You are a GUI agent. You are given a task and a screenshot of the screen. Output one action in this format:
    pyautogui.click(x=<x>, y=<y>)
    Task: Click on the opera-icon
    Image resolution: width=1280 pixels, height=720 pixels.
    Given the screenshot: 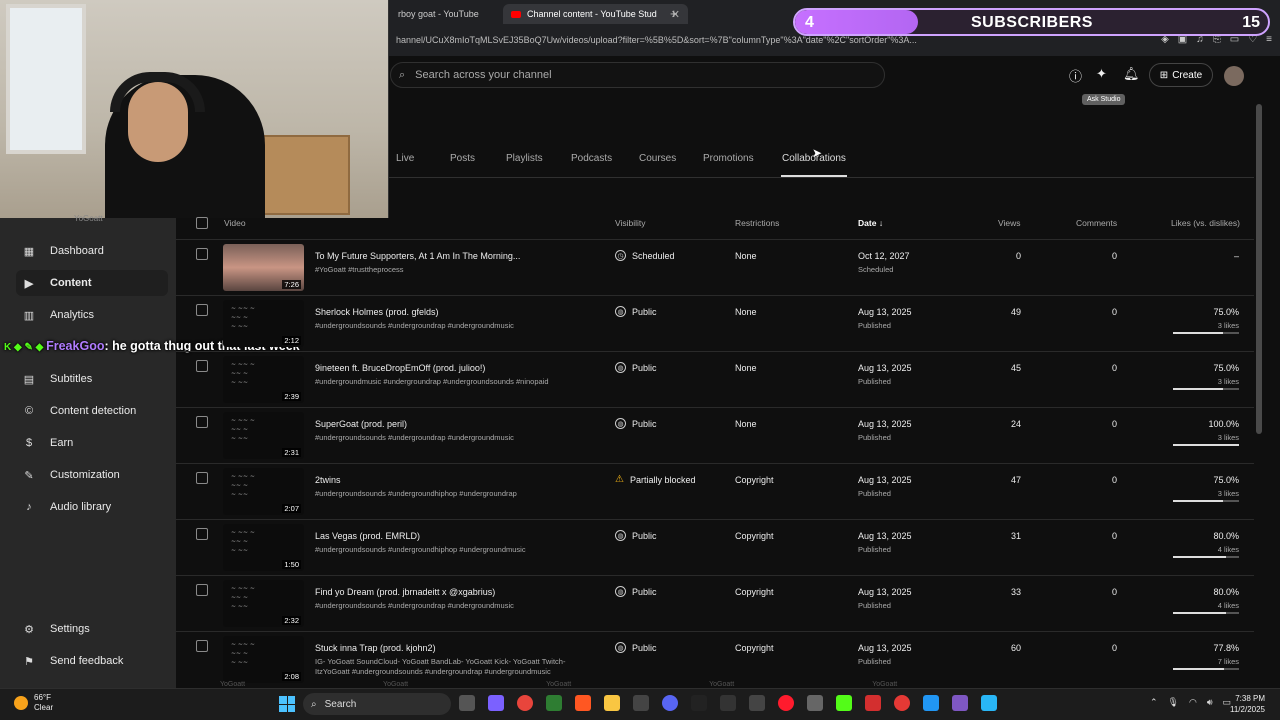 What is the action you would take?
    pyautogui.click(x=786, y=703)
    